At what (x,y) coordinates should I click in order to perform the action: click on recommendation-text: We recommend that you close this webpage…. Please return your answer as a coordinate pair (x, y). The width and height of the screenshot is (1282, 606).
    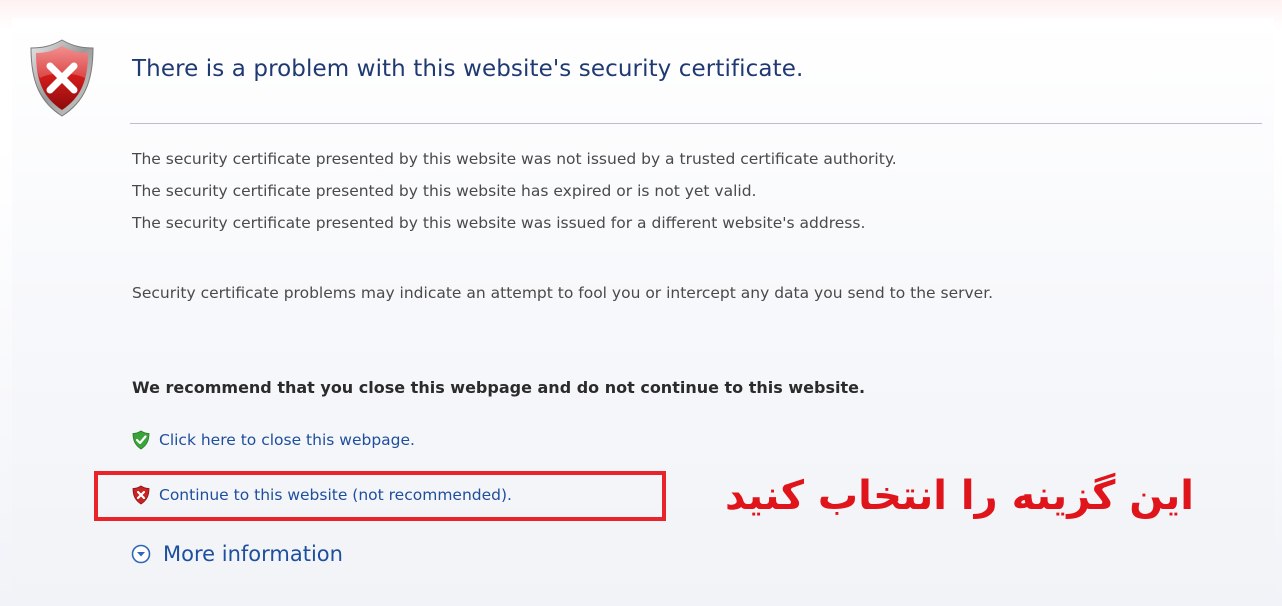
    Looking at the image, I should click on (499, 387).